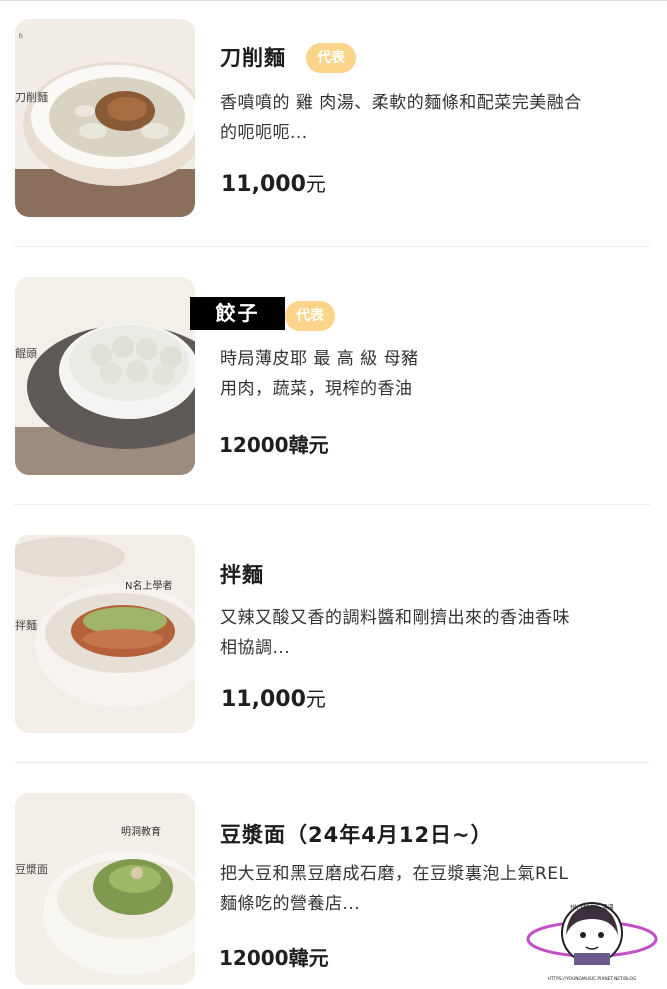 The image size is (667, 989). I want to click on item-name-overlay: 餃子, so click(237, 313).